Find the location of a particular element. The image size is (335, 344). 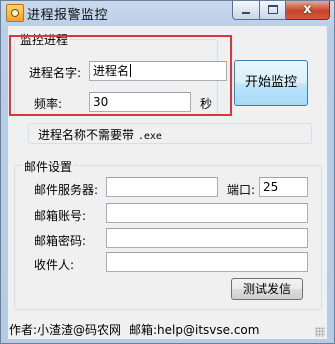

mail-group-title: 邮件设置 is located at coordinates (48, 166).